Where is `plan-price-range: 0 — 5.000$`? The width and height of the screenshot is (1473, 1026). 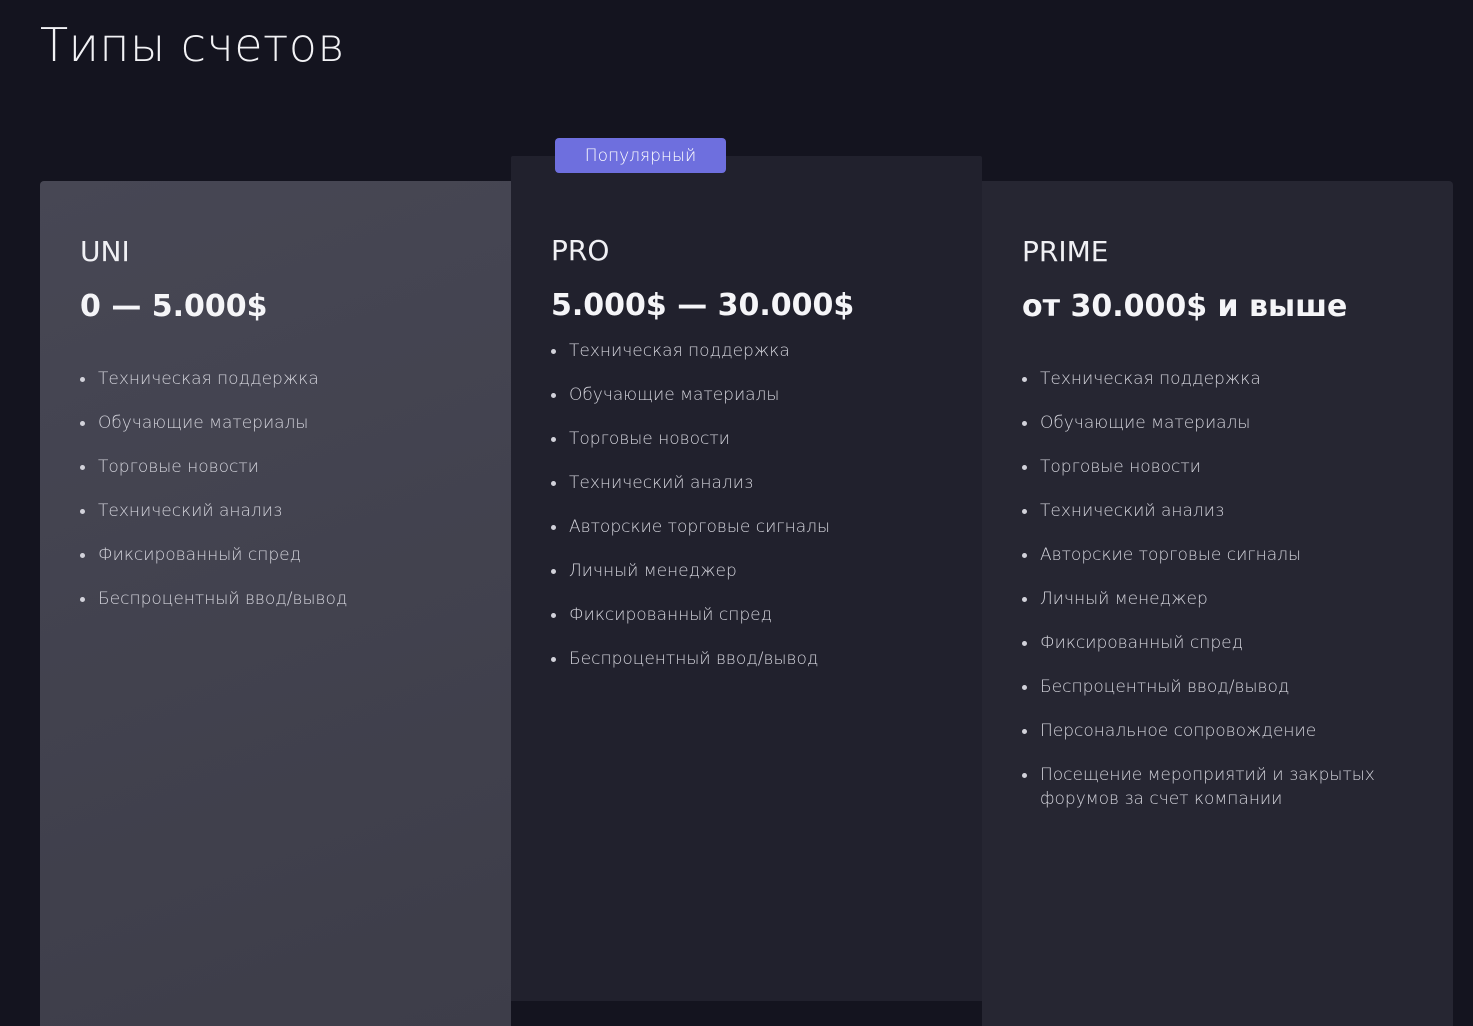
plan-price-range: 0 — 5.000$ is located at coordinates (174, 306).